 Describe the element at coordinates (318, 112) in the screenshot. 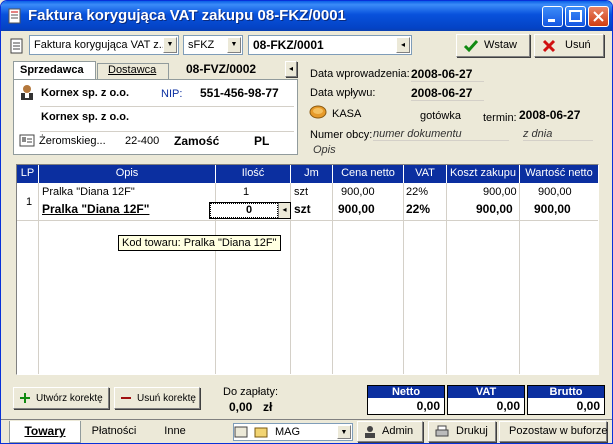

I see `cash-register-icon` at that location.